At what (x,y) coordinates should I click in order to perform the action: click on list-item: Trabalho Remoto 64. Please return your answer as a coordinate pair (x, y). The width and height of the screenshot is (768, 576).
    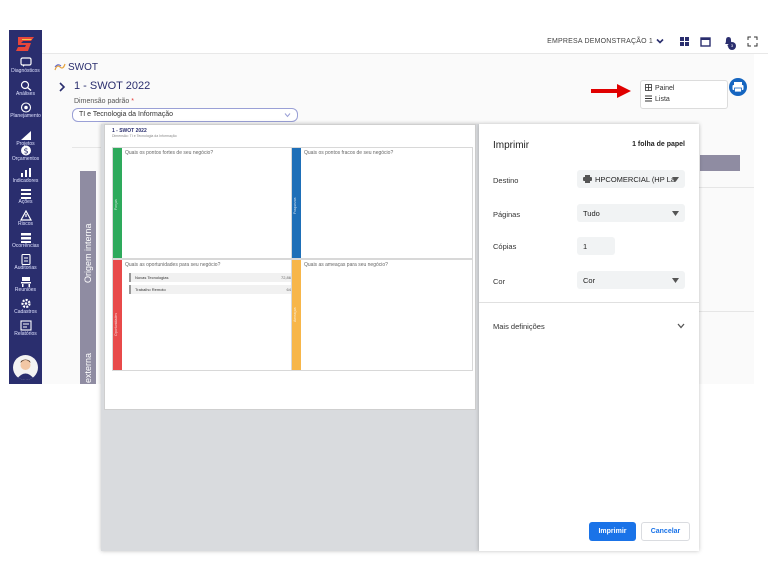
    Looking at the image, I should click on (212, 289).